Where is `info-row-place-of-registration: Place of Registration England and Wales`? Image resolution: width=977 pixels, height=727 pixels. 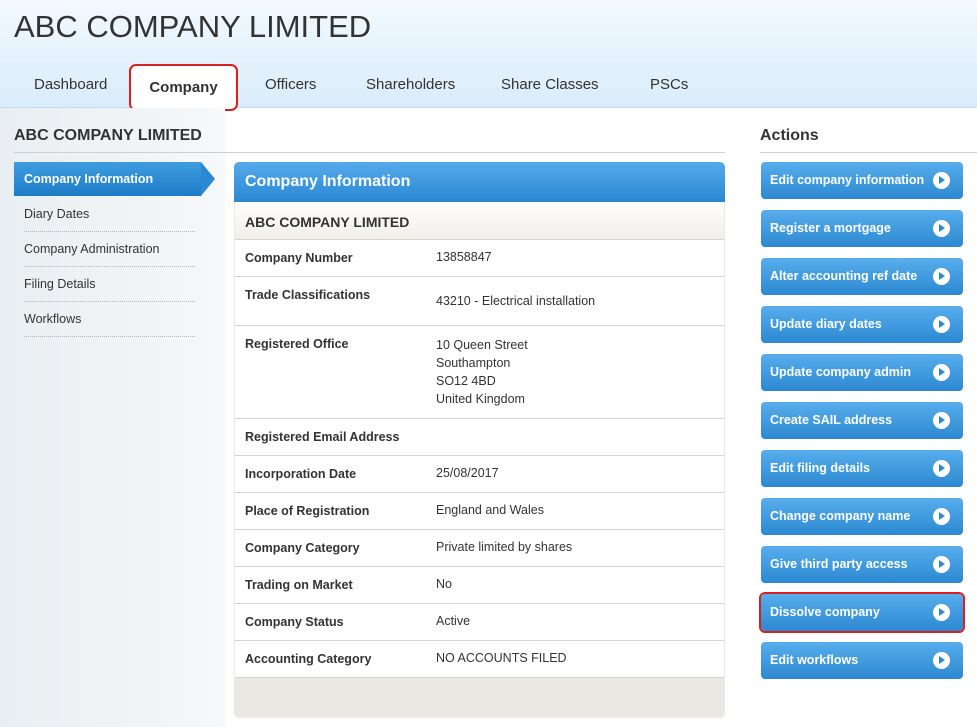
info-row-place-of-registration: Place of Registration England and Wales is located at coordinates (479, 511).